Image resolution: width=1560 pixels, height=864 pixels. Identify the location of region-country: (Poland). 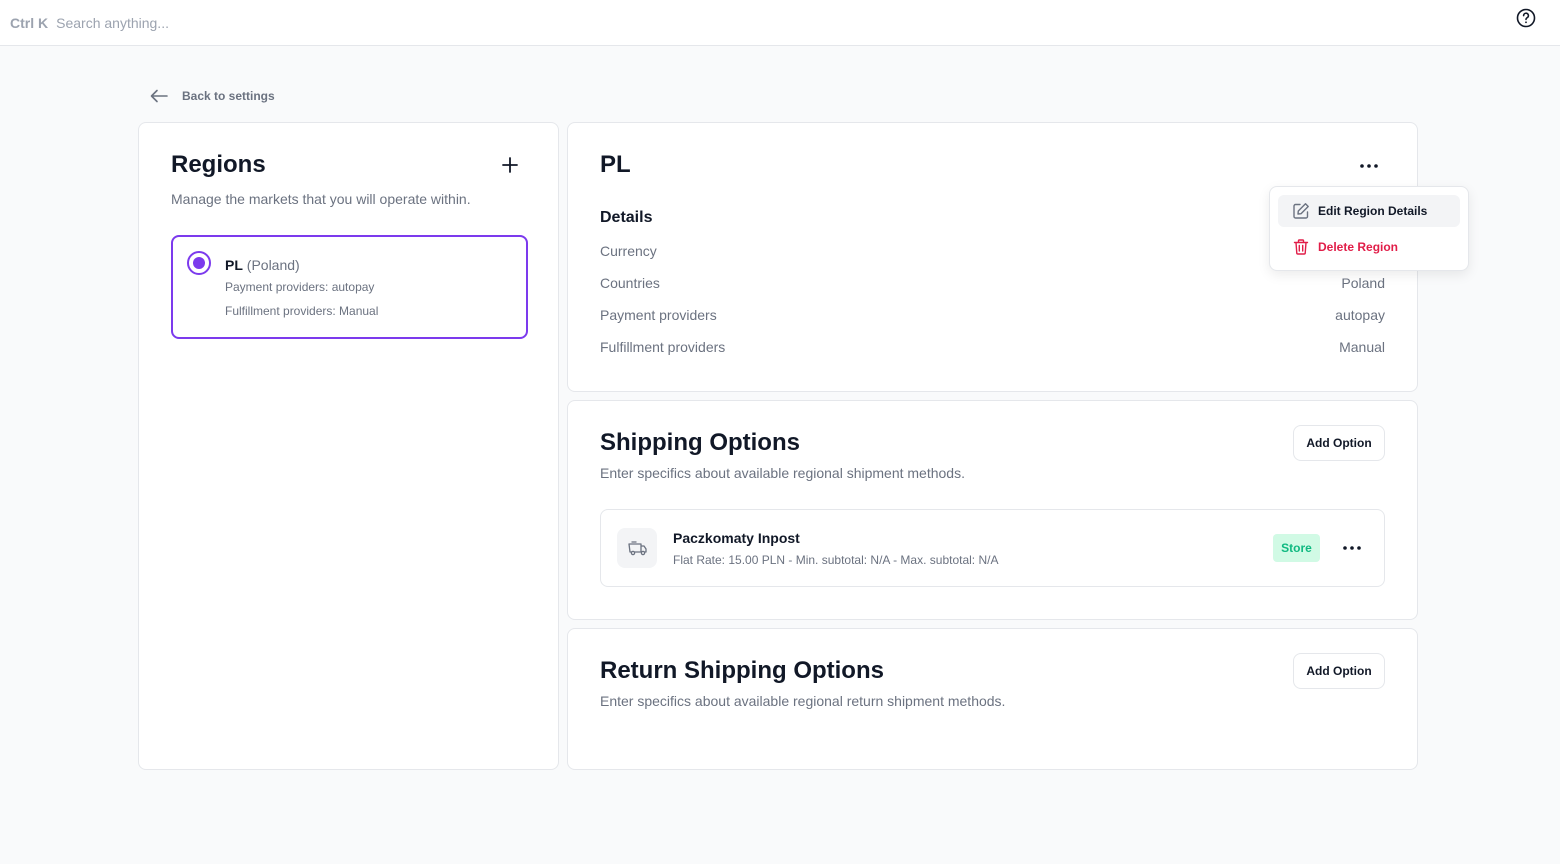
(273, 265).